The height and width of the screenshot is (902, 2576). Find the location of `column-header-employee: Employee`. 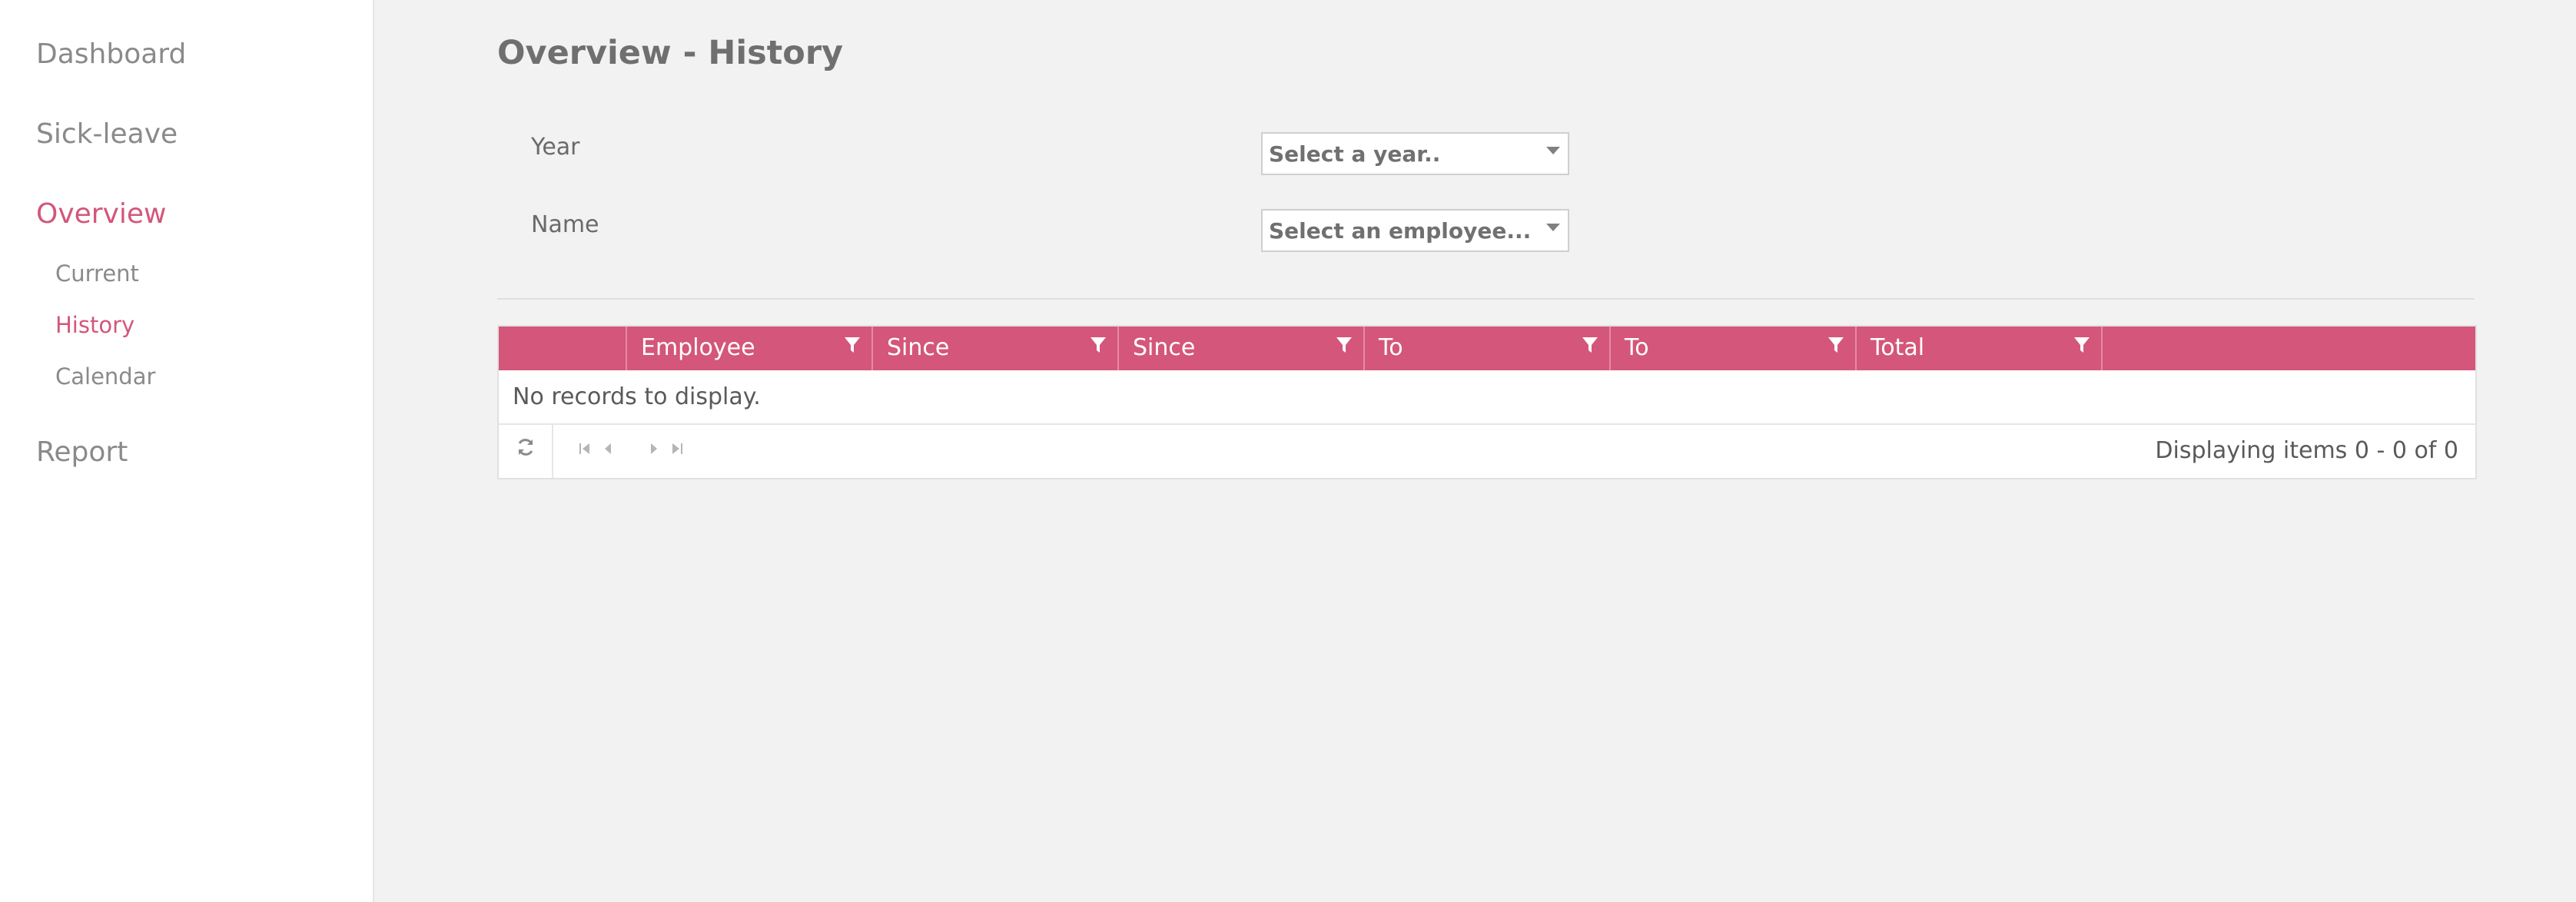

column-header-employee: Employee is located at coordinates (748, 348).